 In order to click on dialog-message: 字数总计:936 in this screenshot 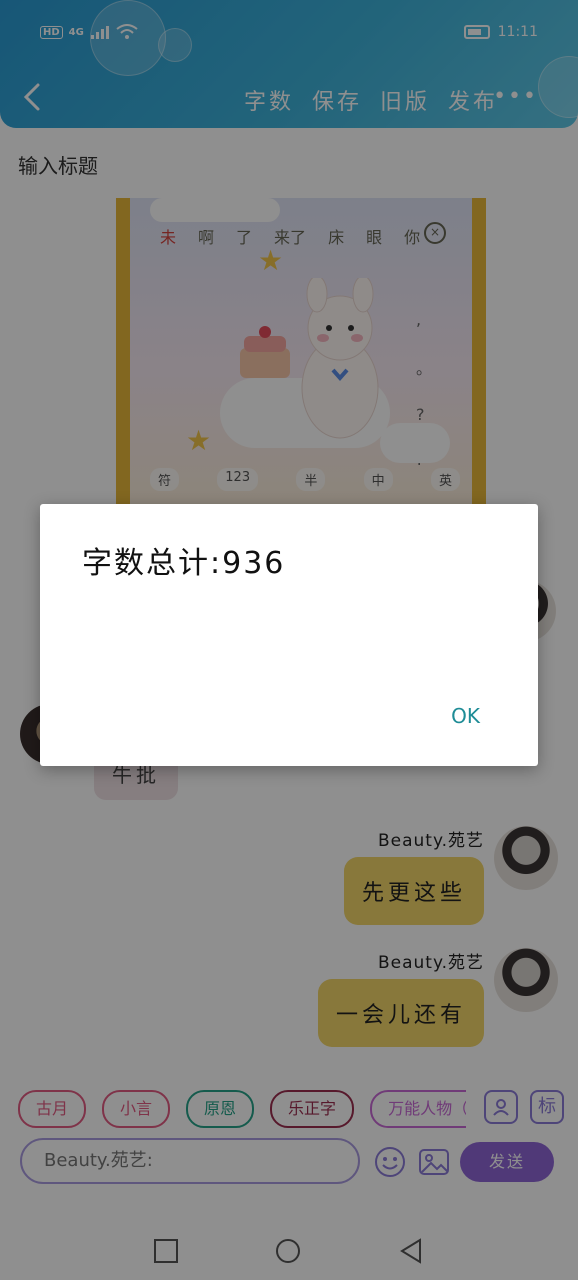, I will do `click(184, 563)`.